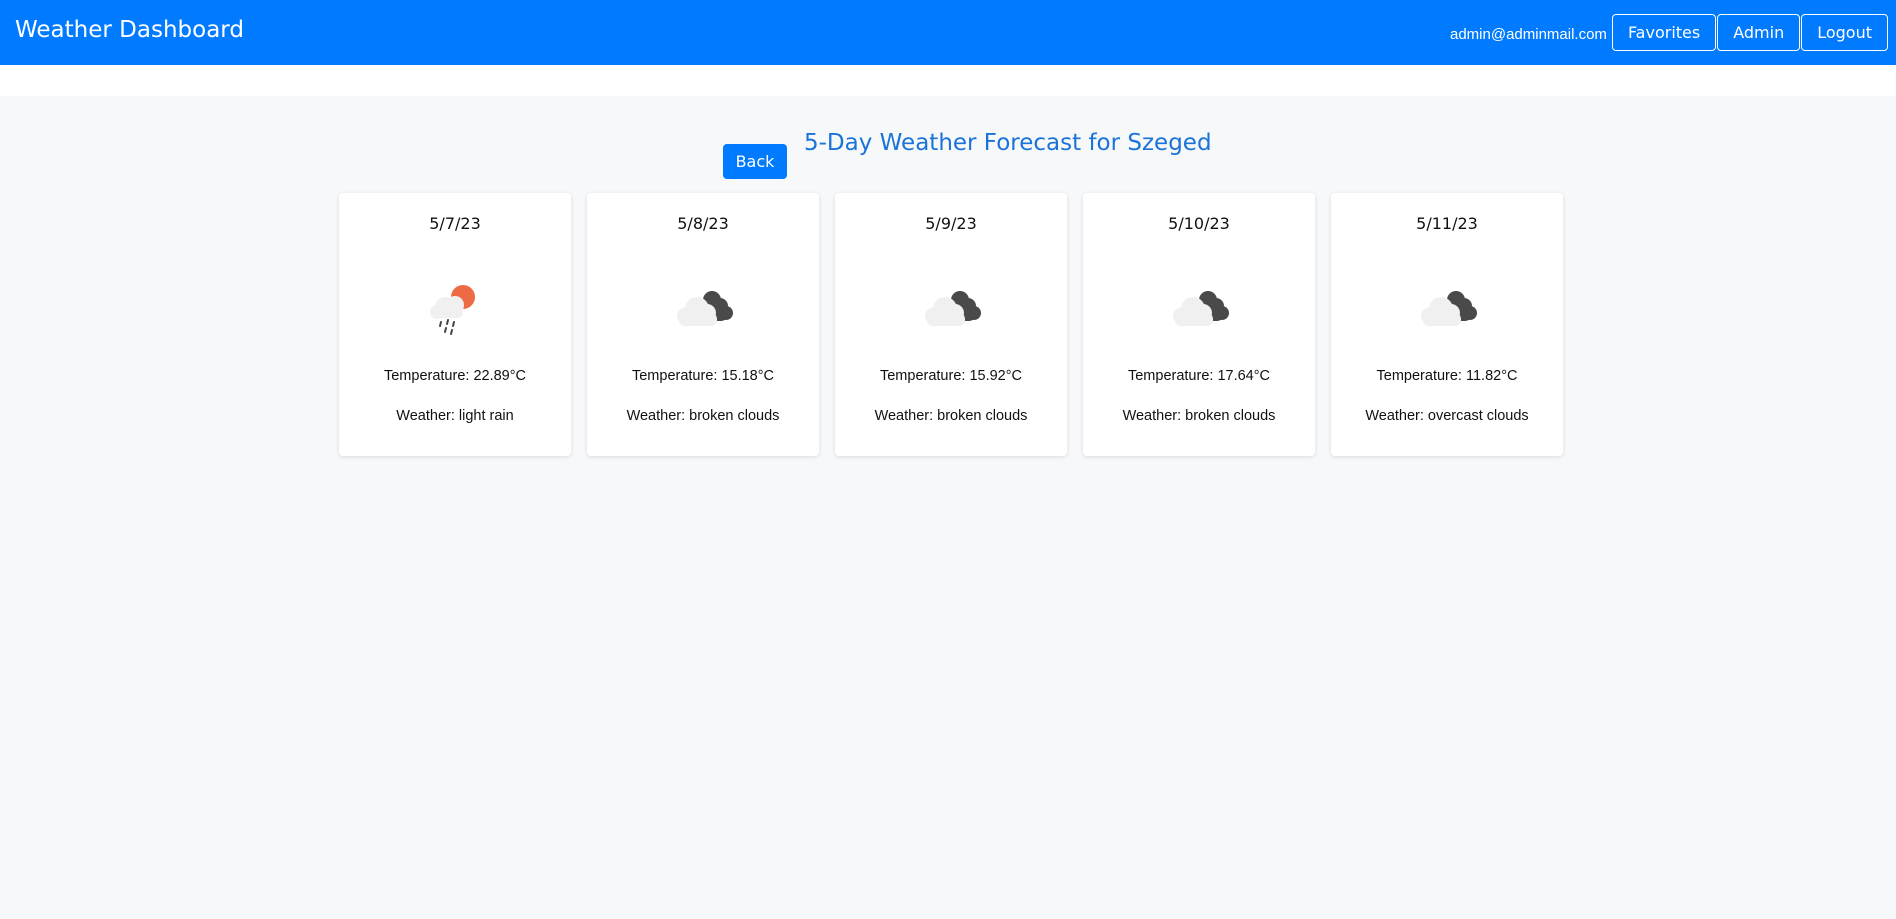  I want to click on forecast-header: Back 5-Day Weather Forecast for Szeged, so click(948, 141).